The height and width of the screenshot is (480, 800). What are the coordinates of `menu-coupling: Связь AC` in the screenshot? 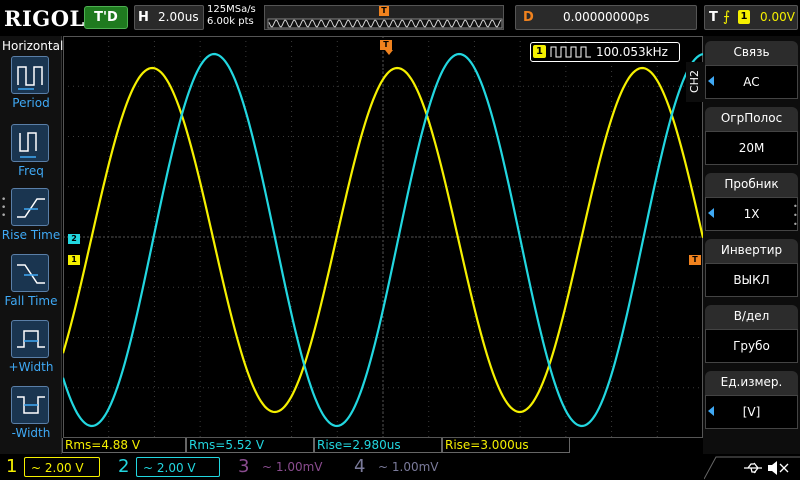 It's located at (751, 72).